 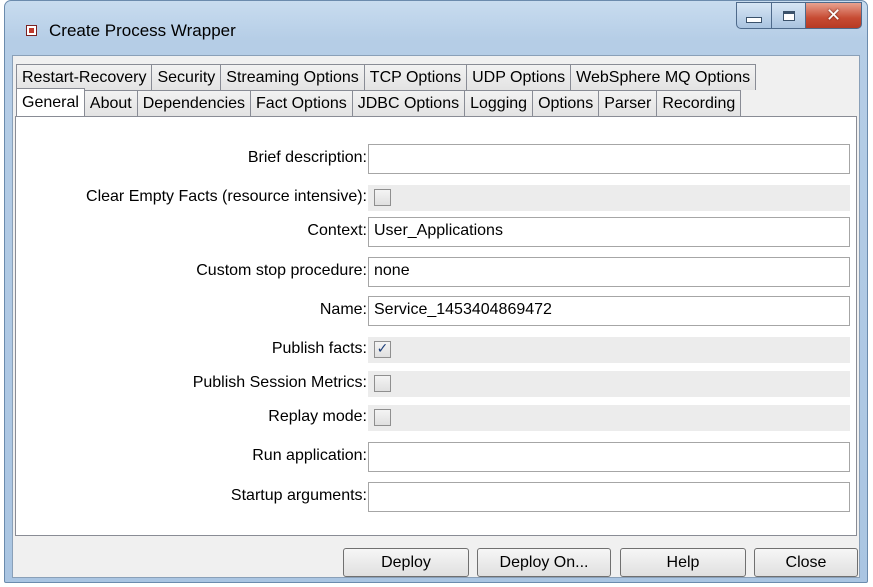 What do you see at coordinates (84, 77) in the screenshot?
I see `tab-restart-recovery: Restart-Recovery` at bounding box center [84, 77].